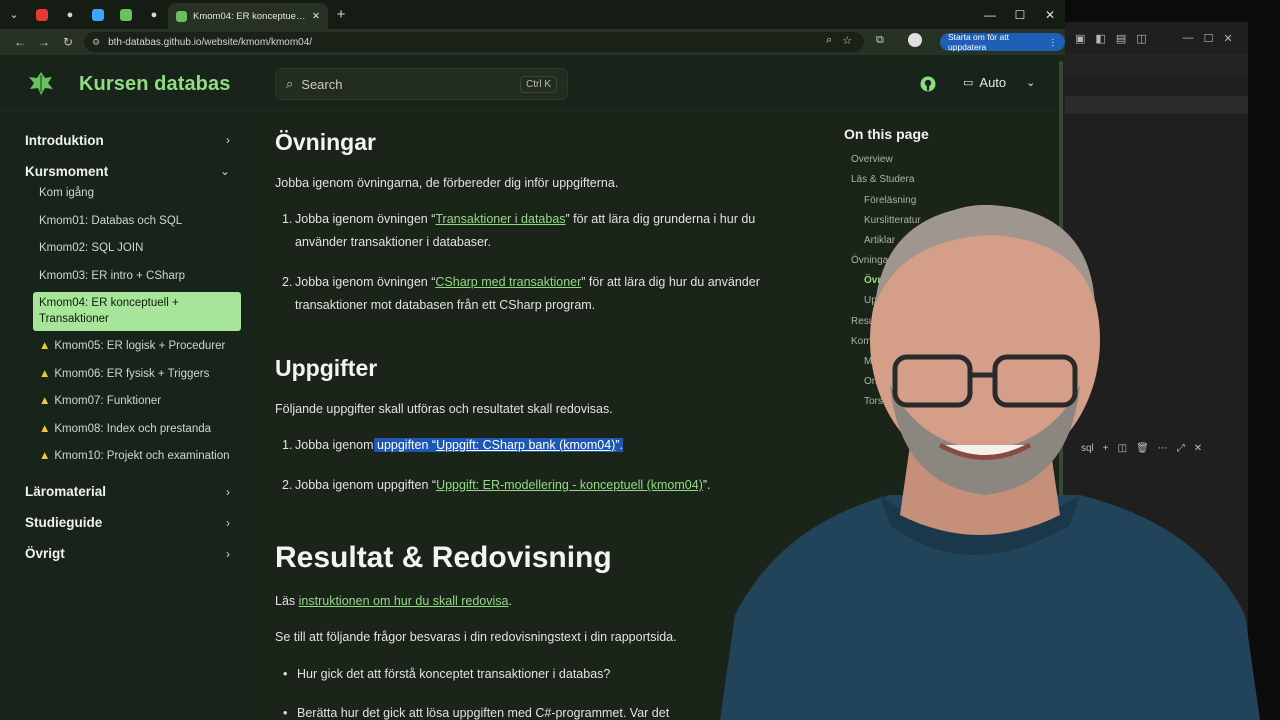  I want to click on search-icon: ⌕, so click(290, 83).